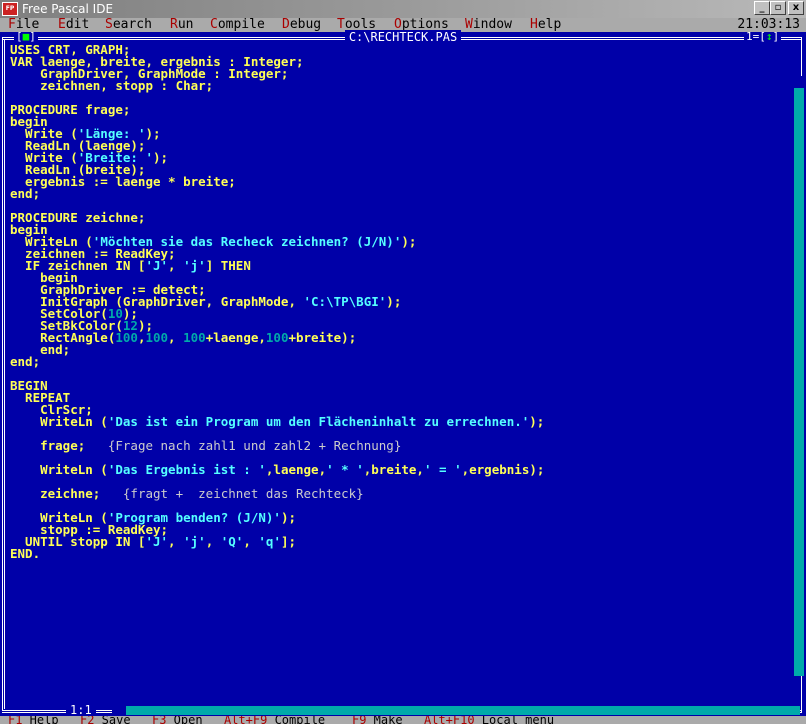 This screenshot has height=724, width=806. What do you see at coordinates (763, 36) in the screenshot?
I see `window-number-box: 1=[↕]` at bounding box center [763, 36].